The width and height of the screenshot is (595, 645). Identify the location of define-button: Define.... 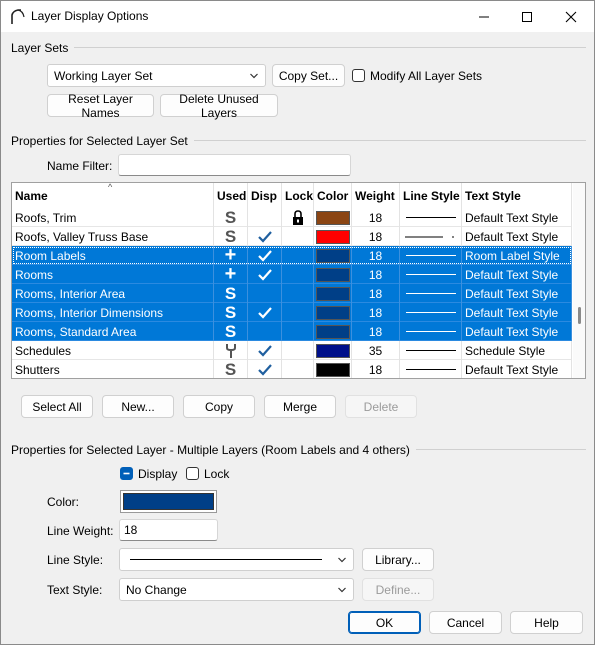
(398, 589).